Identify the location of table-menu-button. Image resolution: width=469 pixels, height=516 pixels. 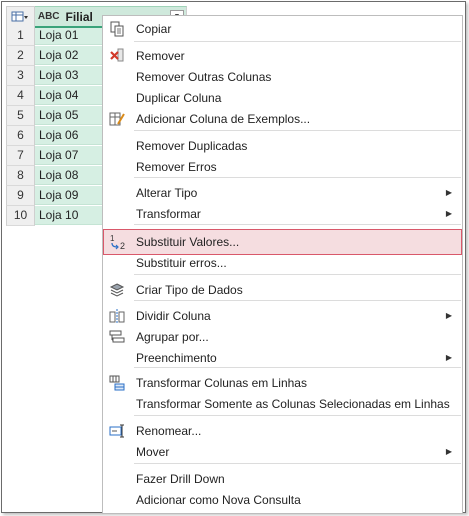
(20, 16).